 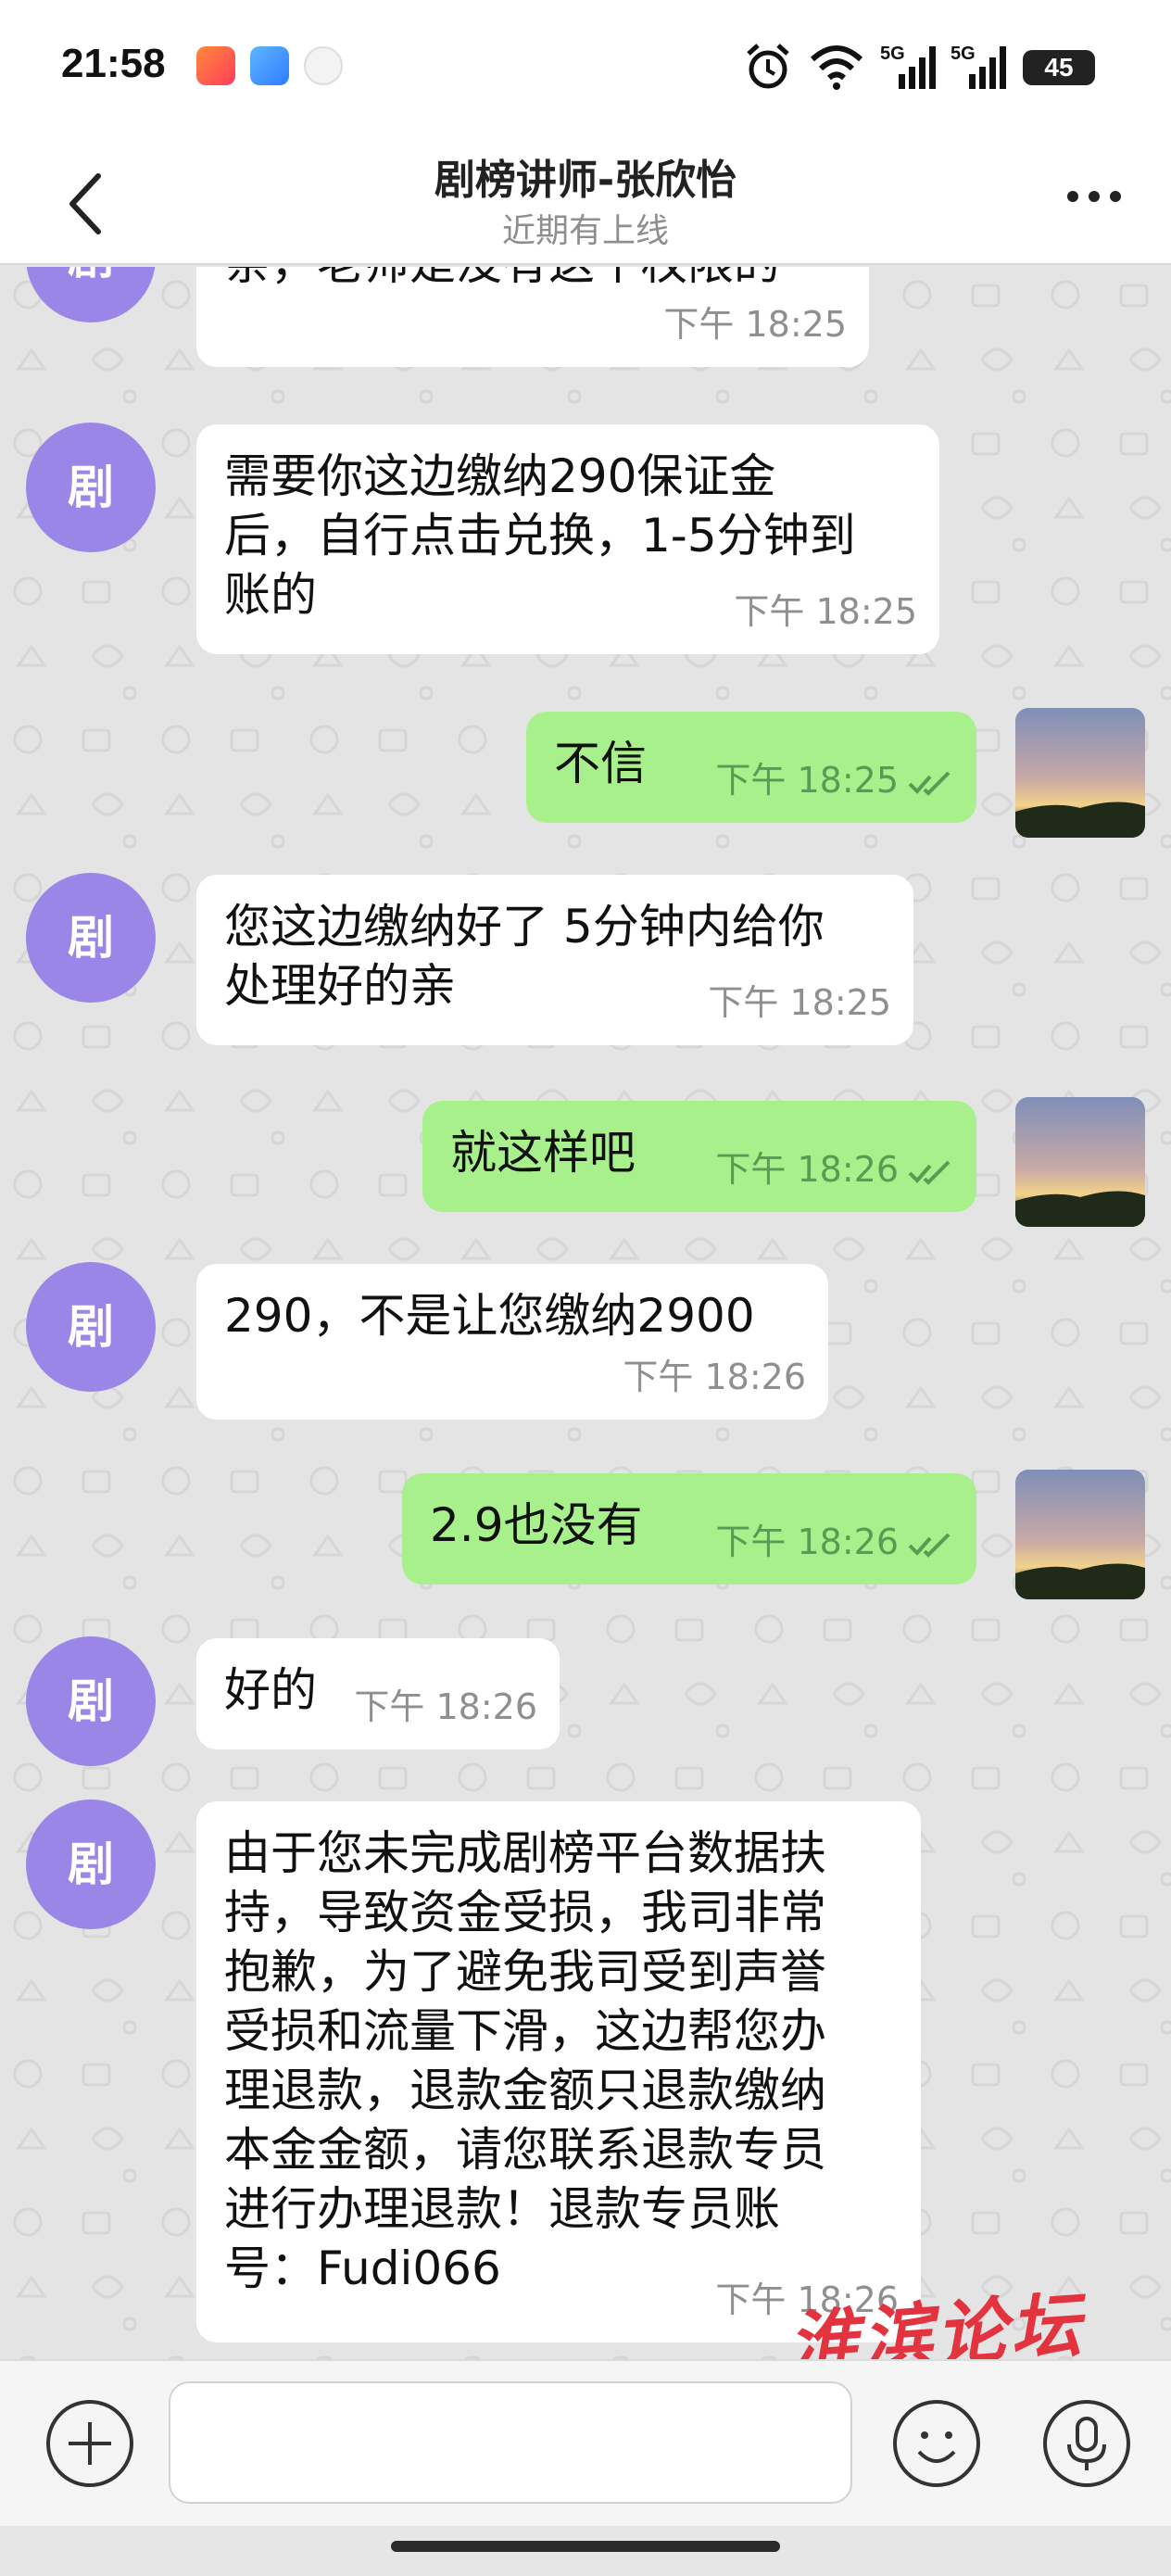 What do you see at coordinates (1095, 197) in the screenshot?
I see `more-dots-icon` at bounding box center [1095, 197].